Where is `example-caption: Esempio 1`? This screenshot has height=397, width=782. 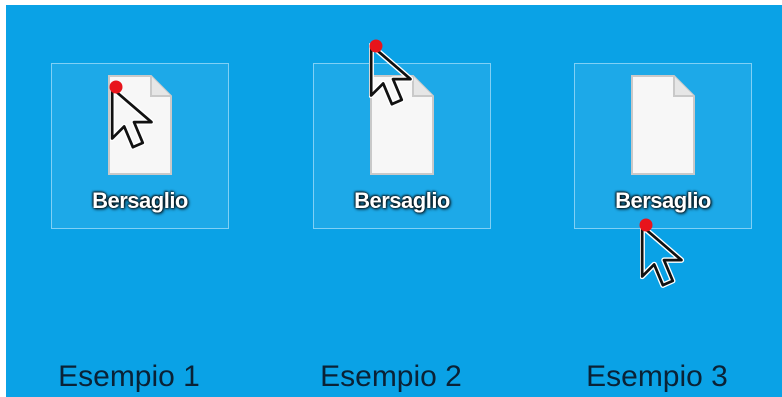 example-caption: Esempio 1 is located at coordinates (129, 376).